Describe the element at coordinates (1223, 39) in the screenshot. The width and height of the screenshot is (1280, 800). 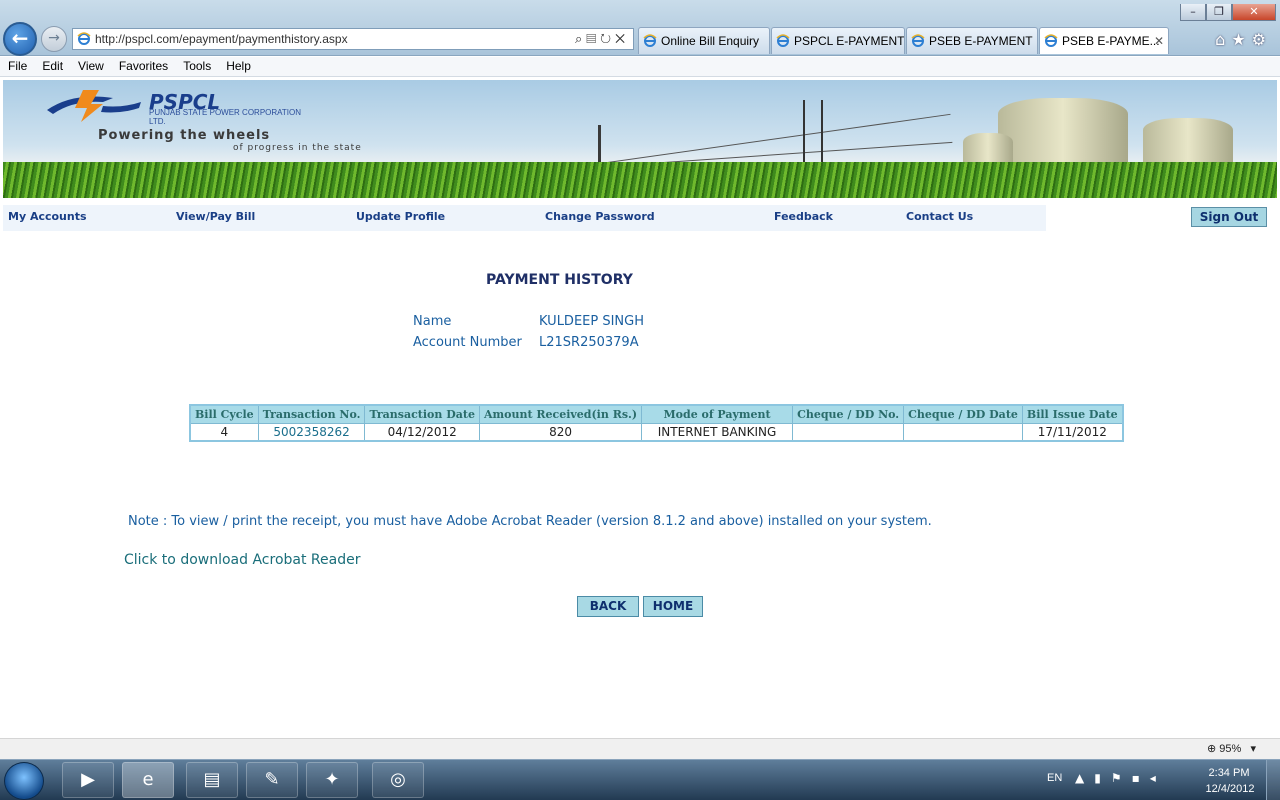
I see `home-icon: ⌂` at that location.